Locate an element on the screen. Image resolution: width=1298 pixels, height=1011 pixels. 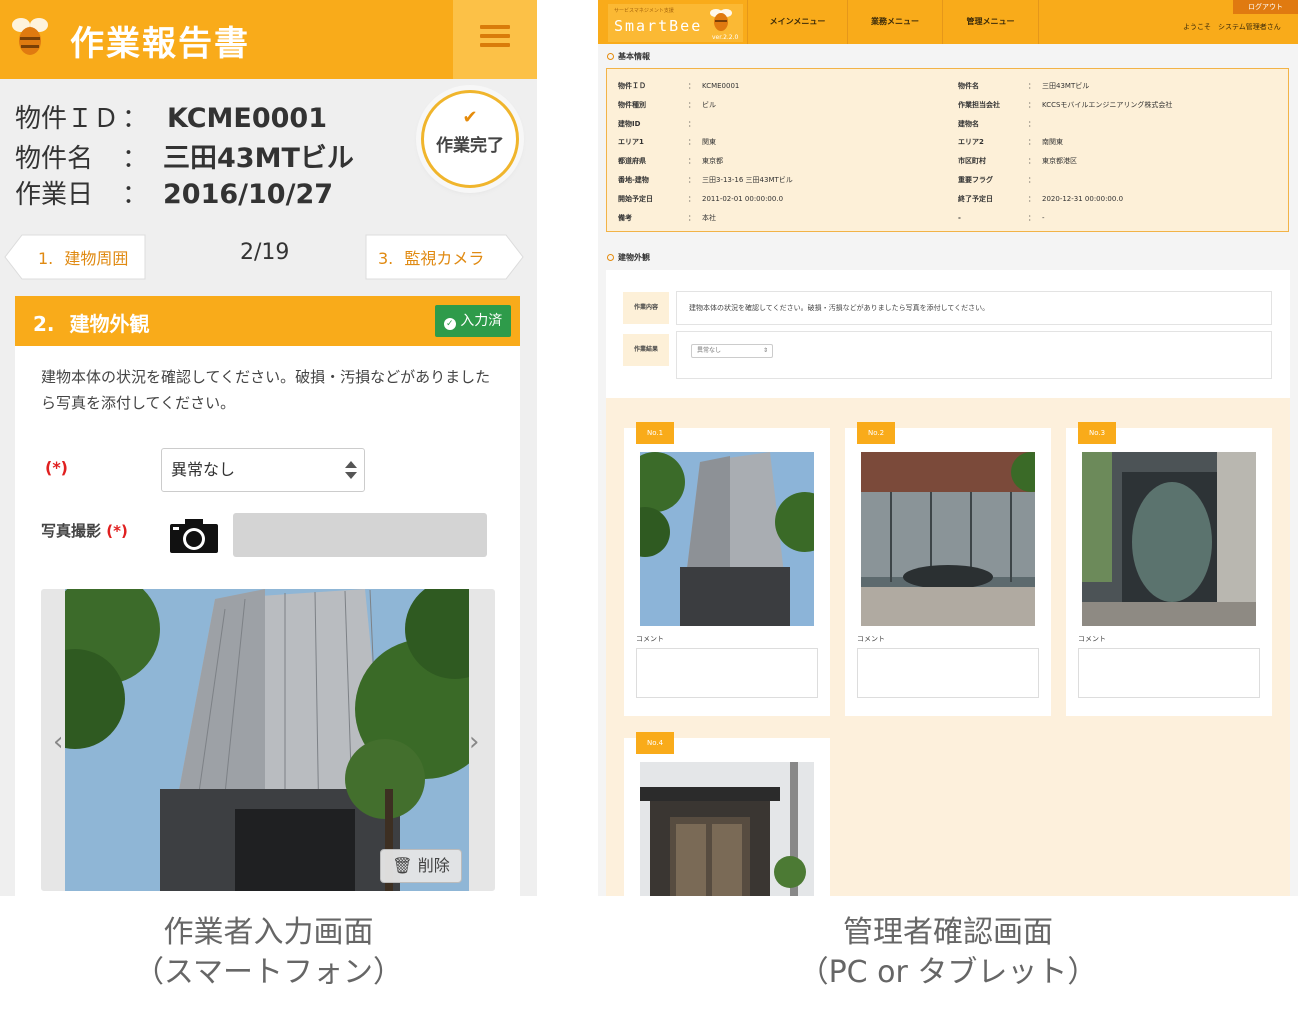
basic-info-key: エリア2 is located at coordinates (971, 142).